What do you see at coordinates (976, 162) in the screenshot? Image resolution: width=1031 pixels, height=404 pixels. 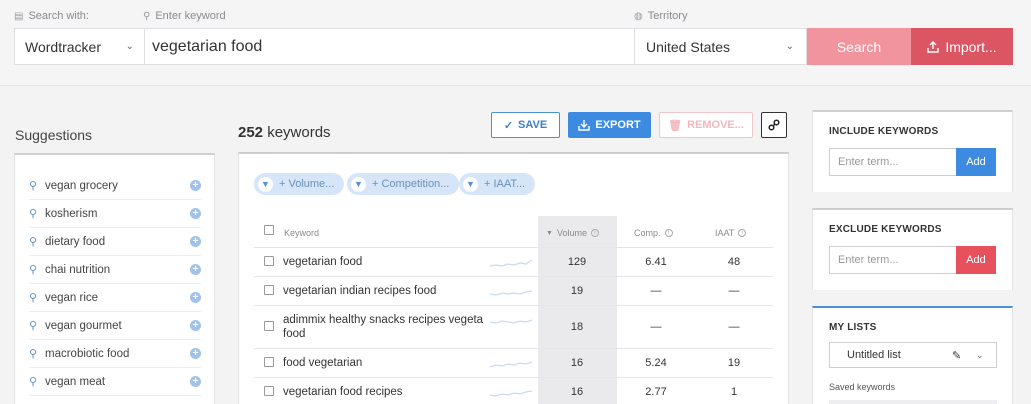 I see `include-add-button: Add` at bounding box center [976, 162].